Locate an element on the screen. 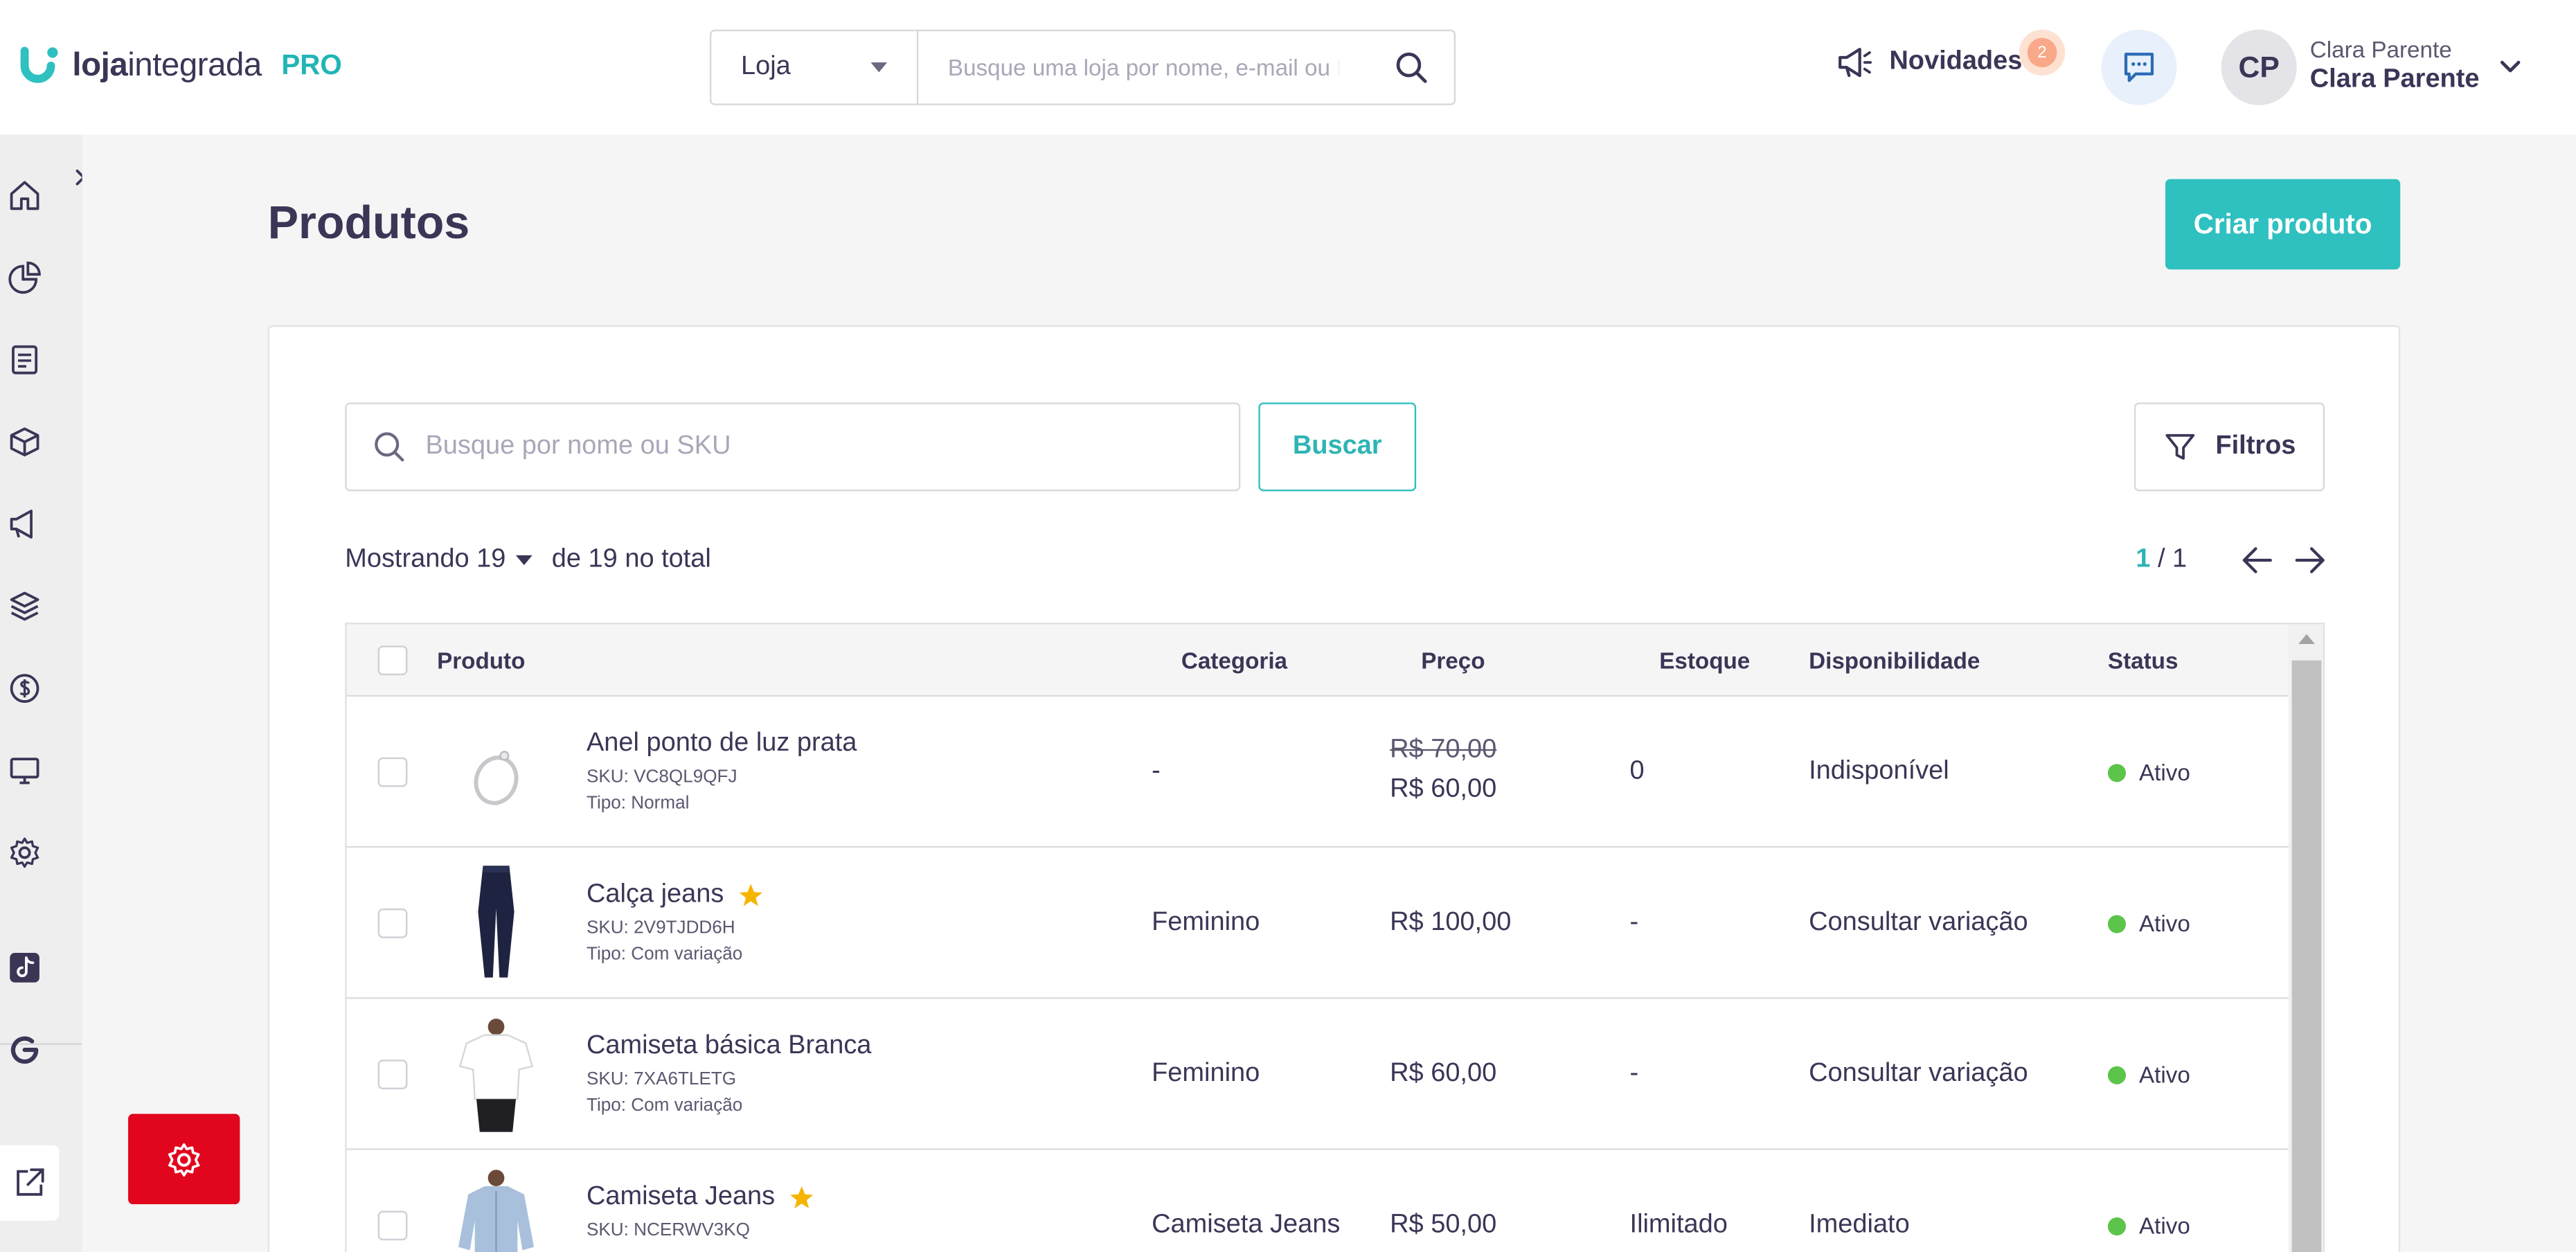 The image size is (2576, 1252). store-scope-select: Loja is located at coordinates (815, 68).